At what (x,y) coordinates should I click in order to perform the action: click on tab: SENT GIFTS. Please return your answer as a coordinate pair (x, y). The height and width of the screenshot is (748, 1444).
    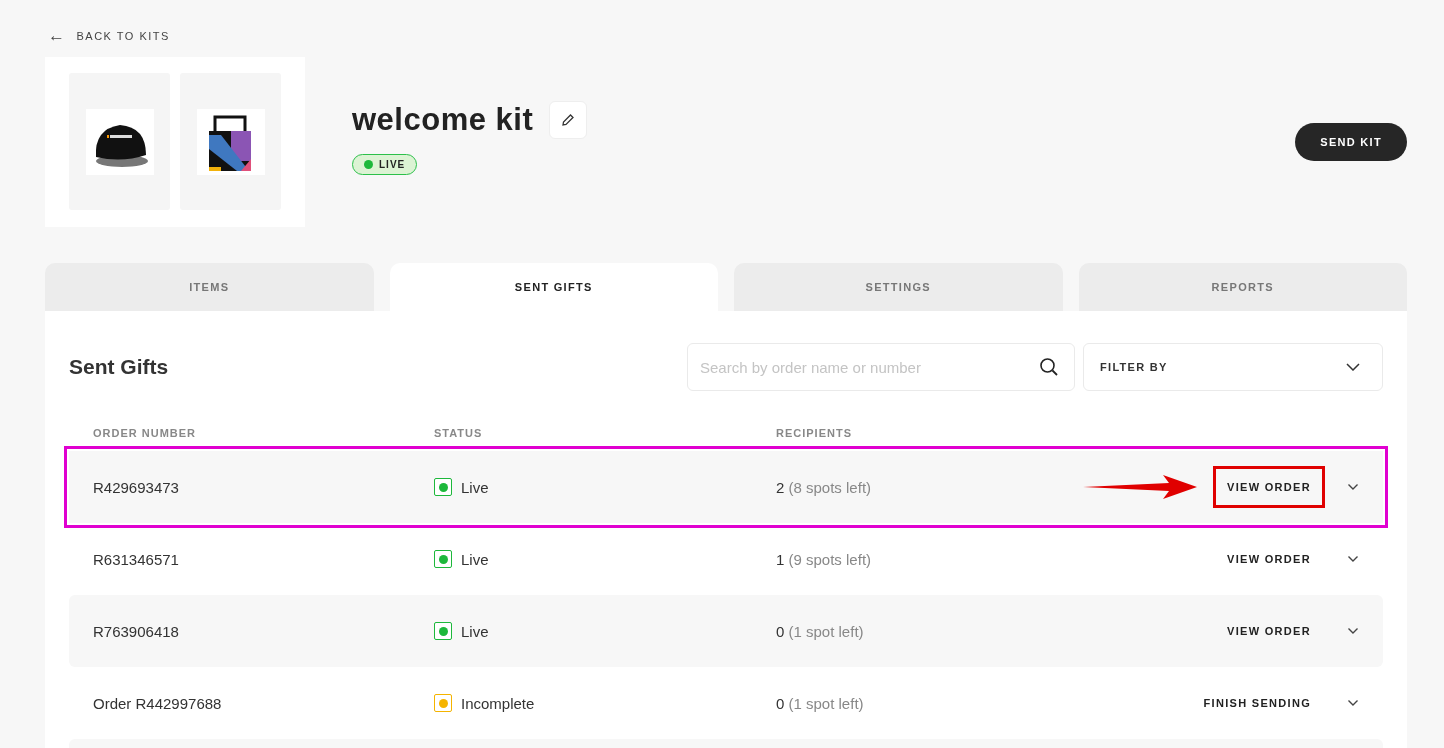
    Looking at the image, I should click on (553, 287).